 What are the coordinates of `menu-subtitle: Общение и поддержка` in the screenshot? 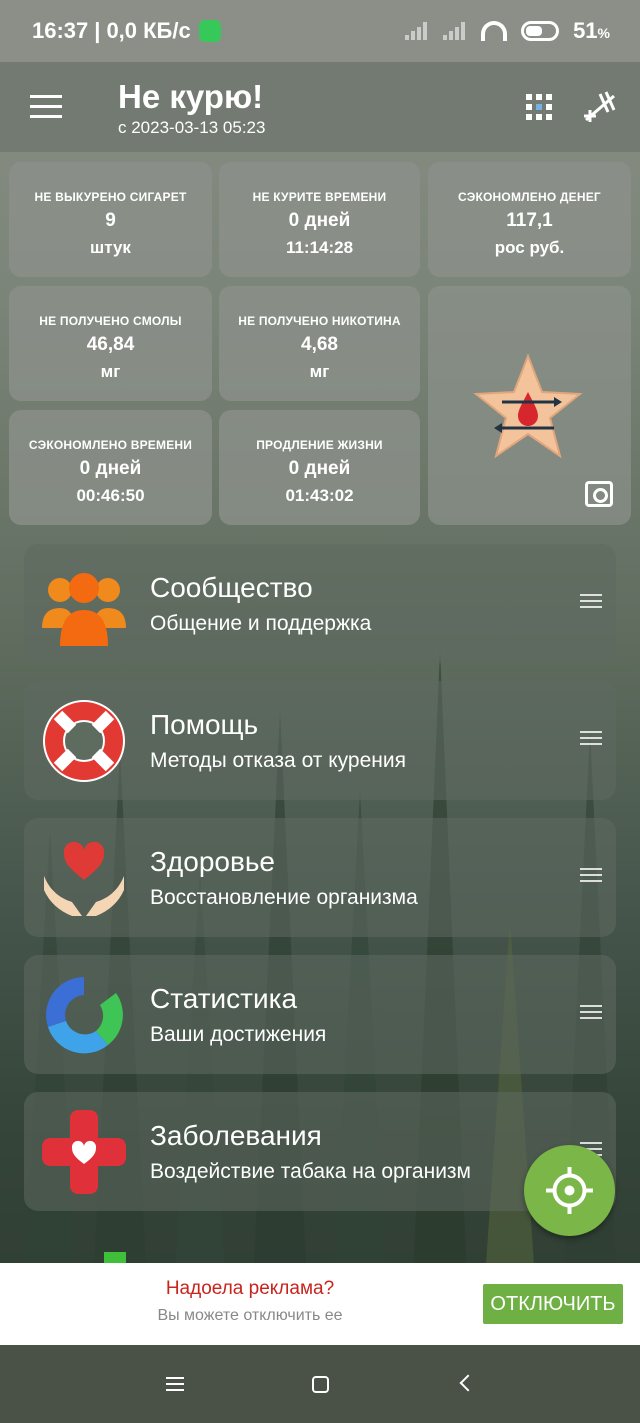 It's located at (261, 623).